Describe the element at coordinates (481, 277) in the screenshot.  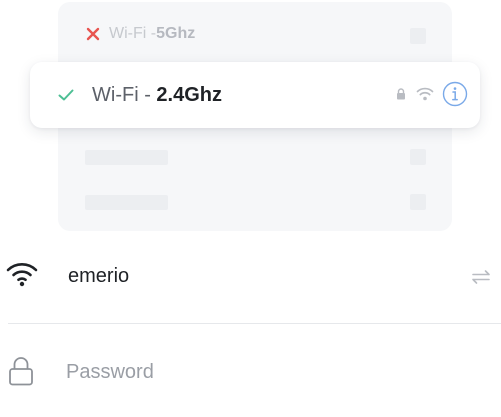
I see `swap-arrows-icon` at that location.